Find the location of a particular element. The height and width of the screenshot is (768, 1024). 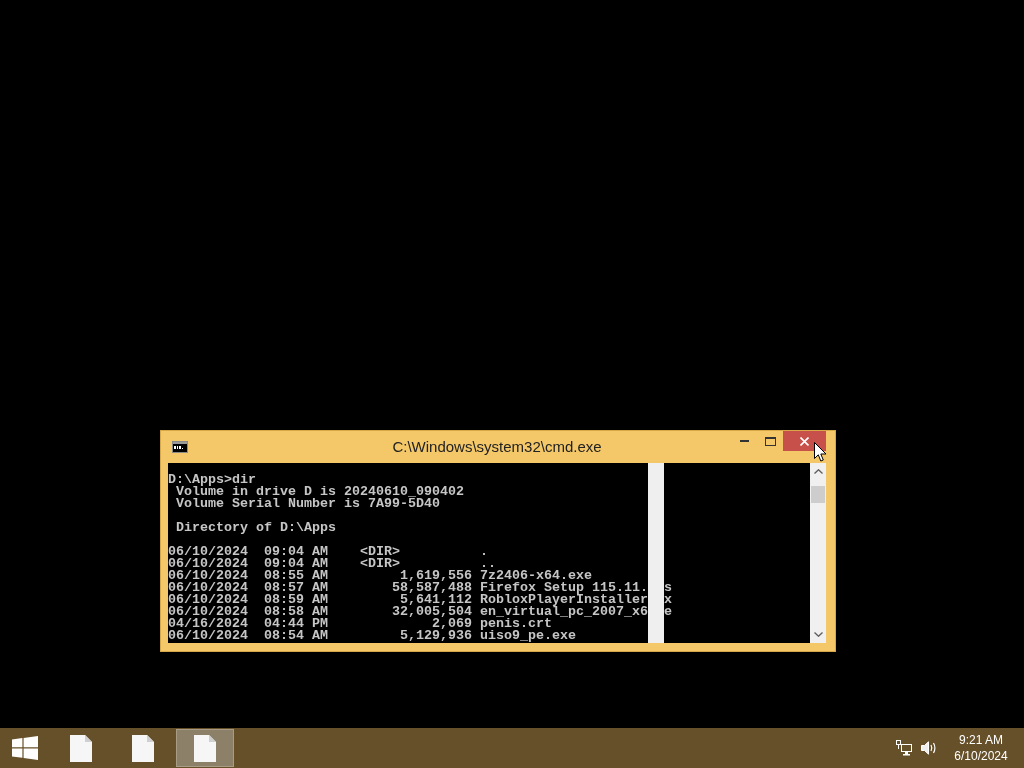

console-line-fragment: s is located at coordinates (668, 588).